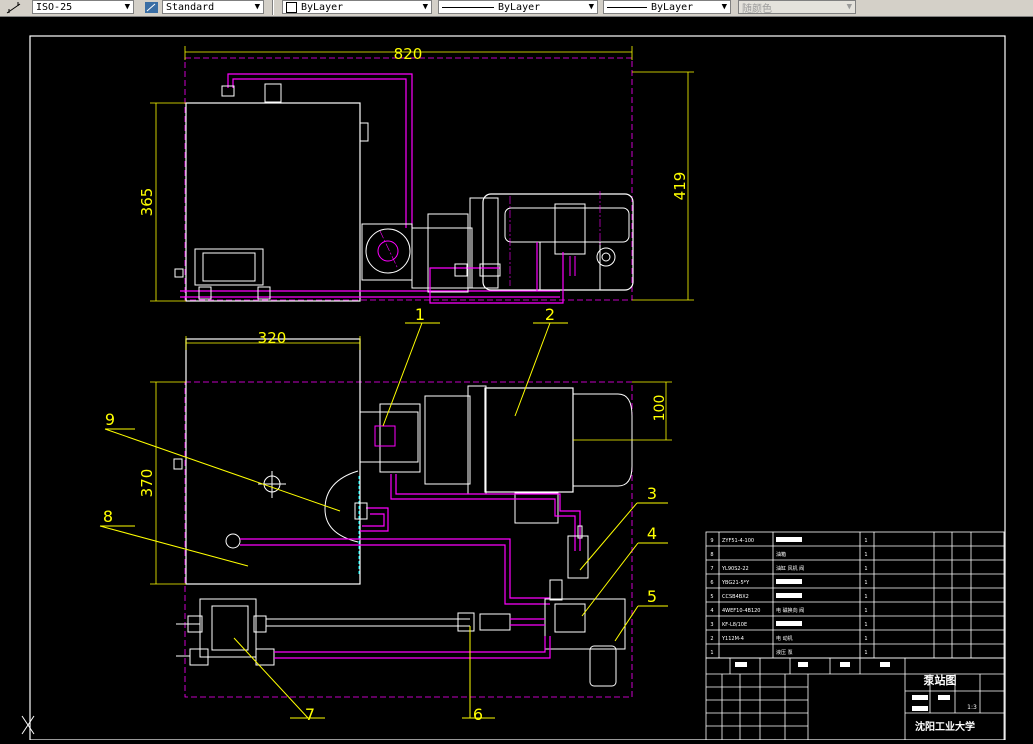 Image resolution: width=1033 pixels, height=744 pixels. Describe the element at coordinates (28, 725) in the screenshot. I see `ucs-icon` at that location.